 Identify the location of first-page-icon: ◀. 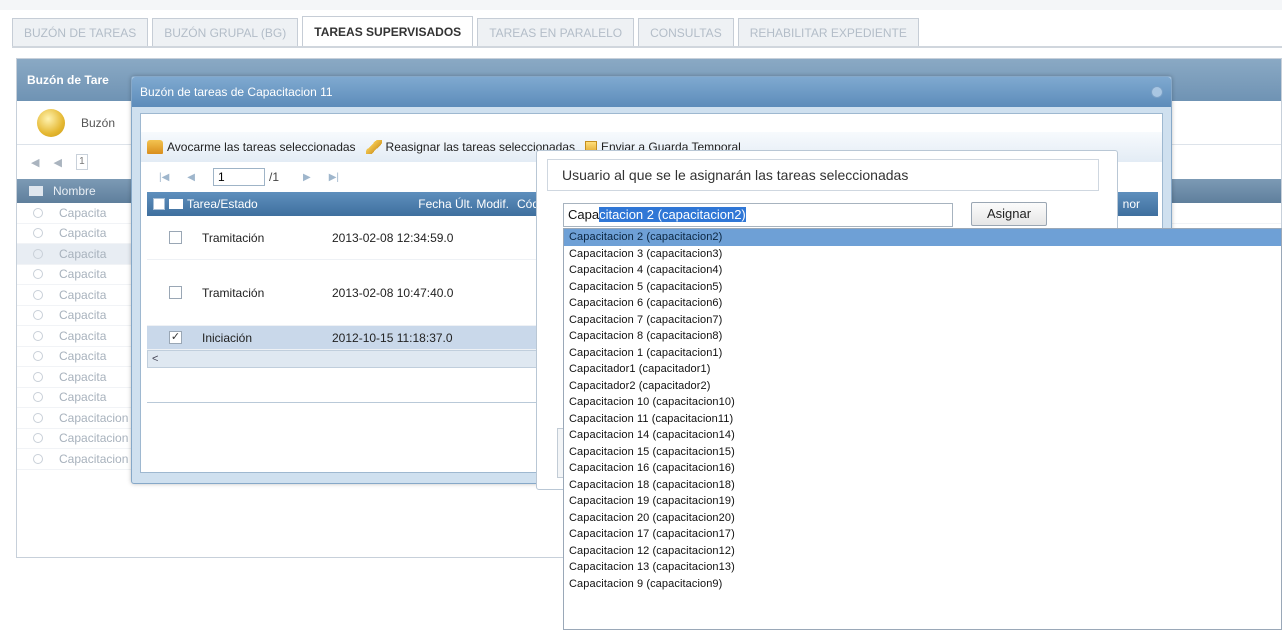
(35, 162).